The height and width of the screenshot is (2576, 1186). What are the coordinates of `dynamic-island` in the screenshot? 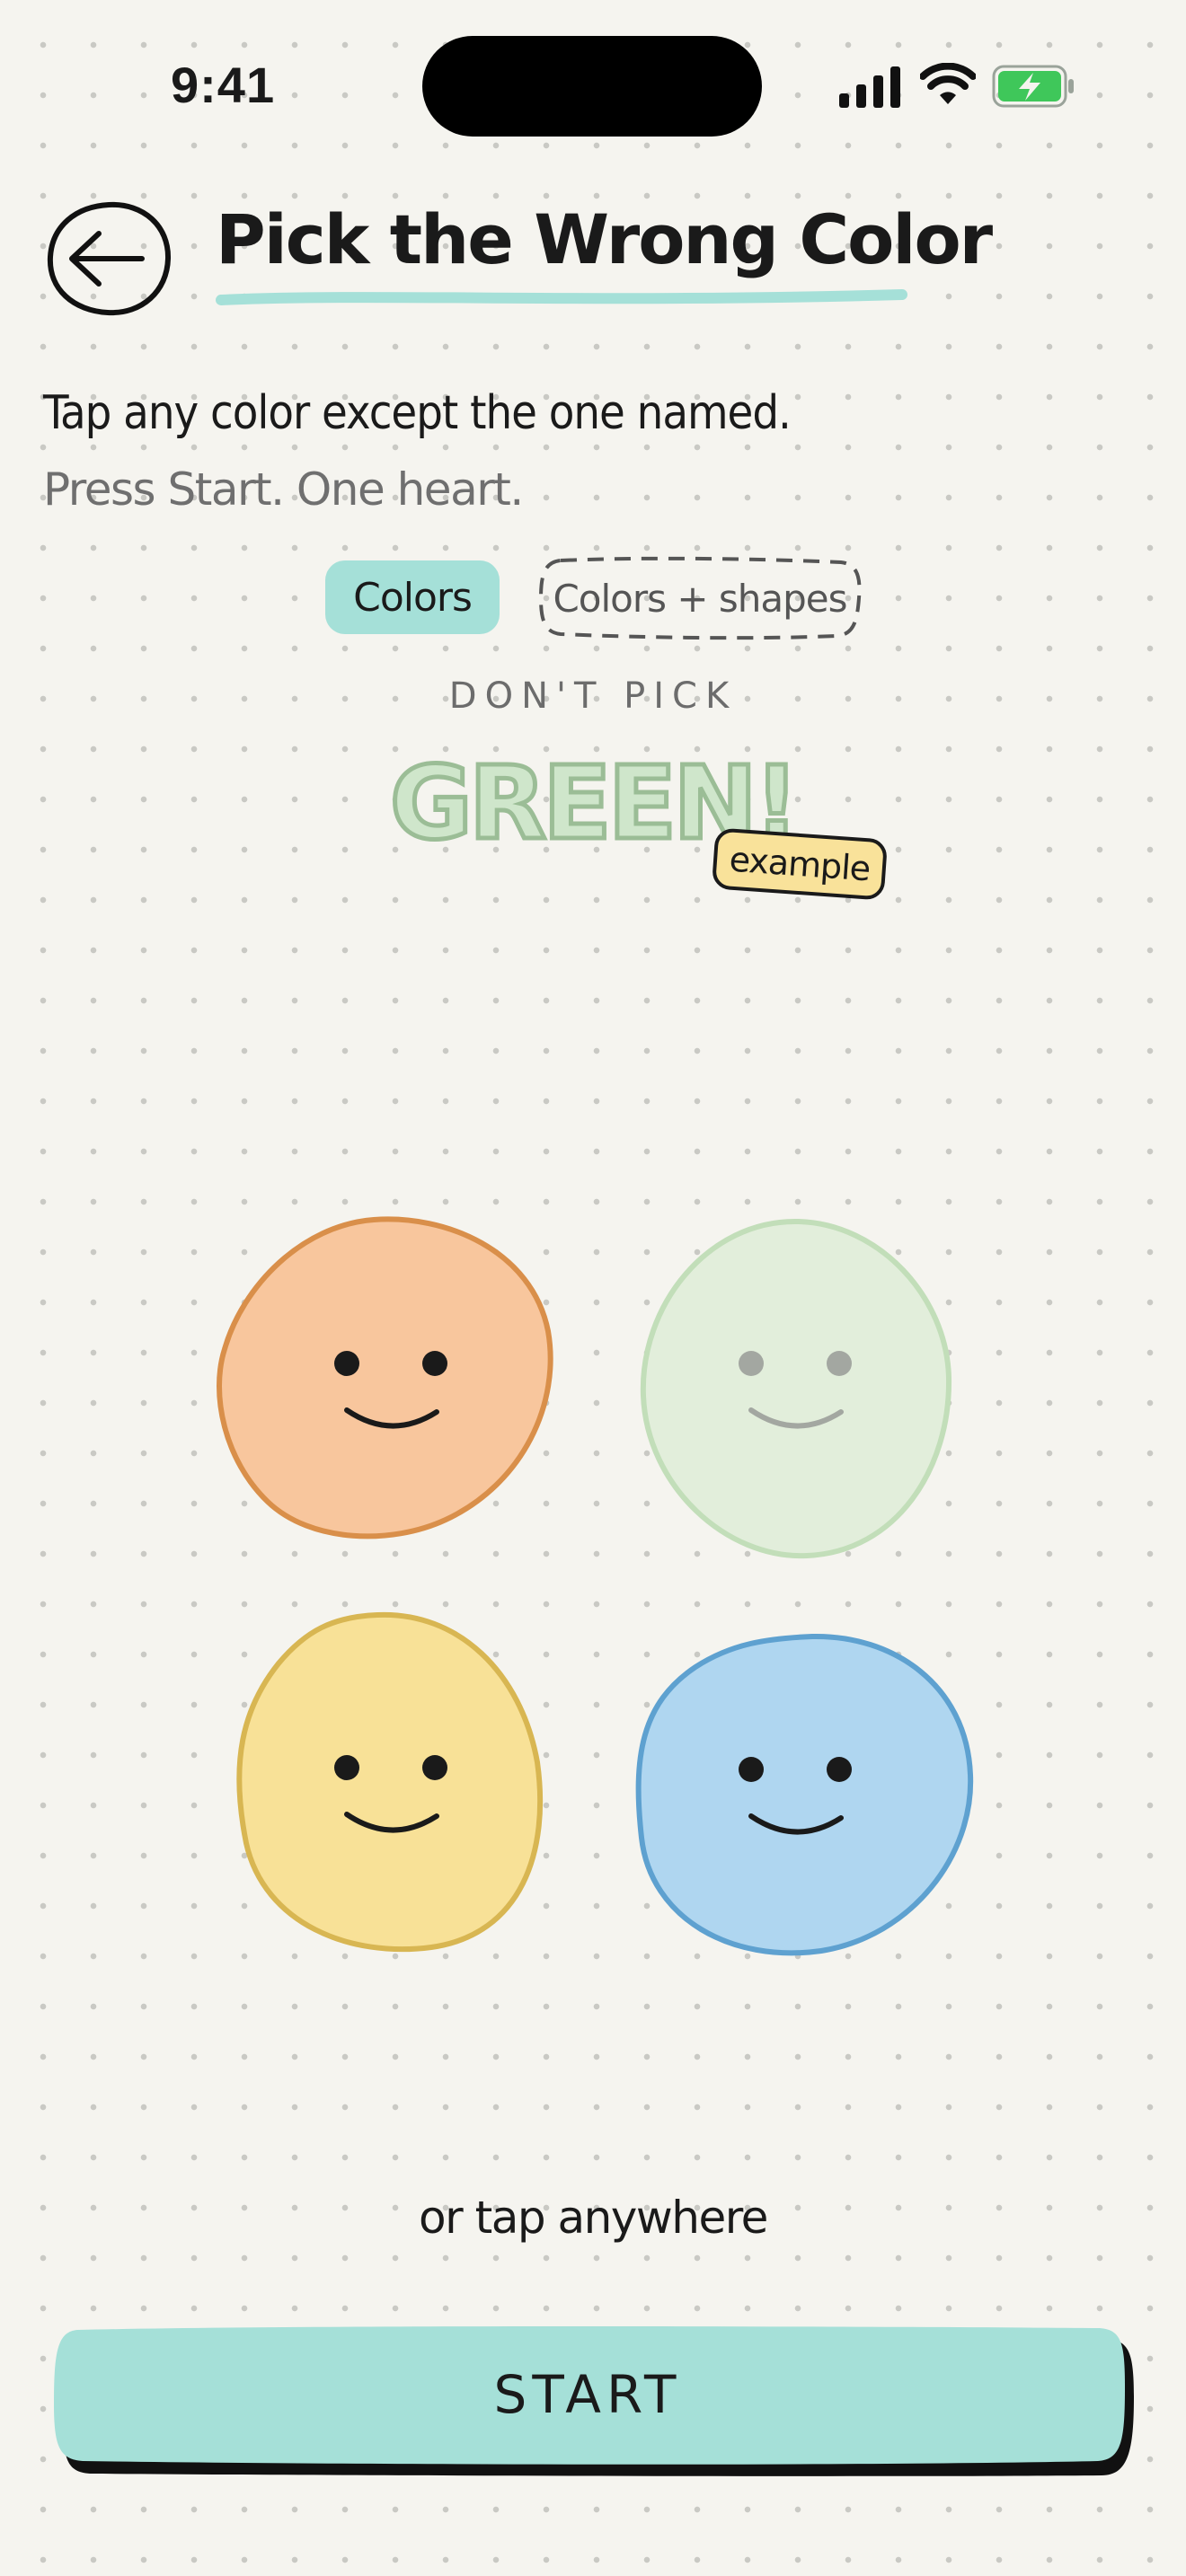 It's located at (592, 86).